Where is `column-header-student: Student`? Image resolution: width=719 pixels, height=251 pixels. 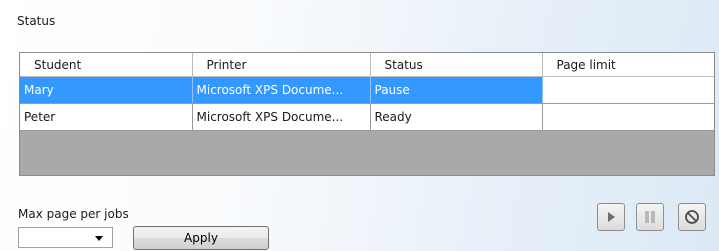
column-header-student: Student is located at coordinates (106, 65).